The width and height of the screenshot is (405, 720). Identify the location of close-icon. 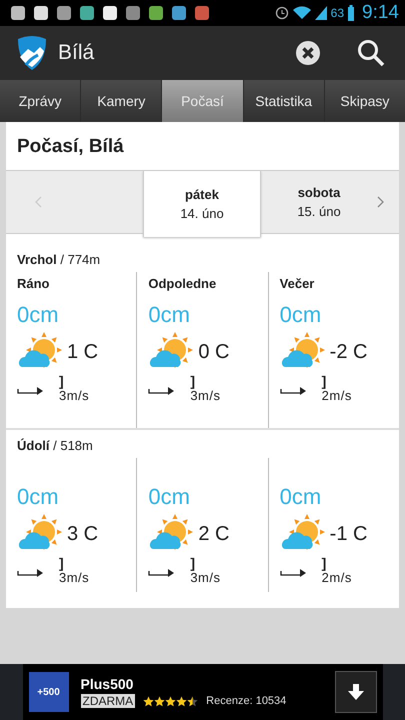
(308, 53).